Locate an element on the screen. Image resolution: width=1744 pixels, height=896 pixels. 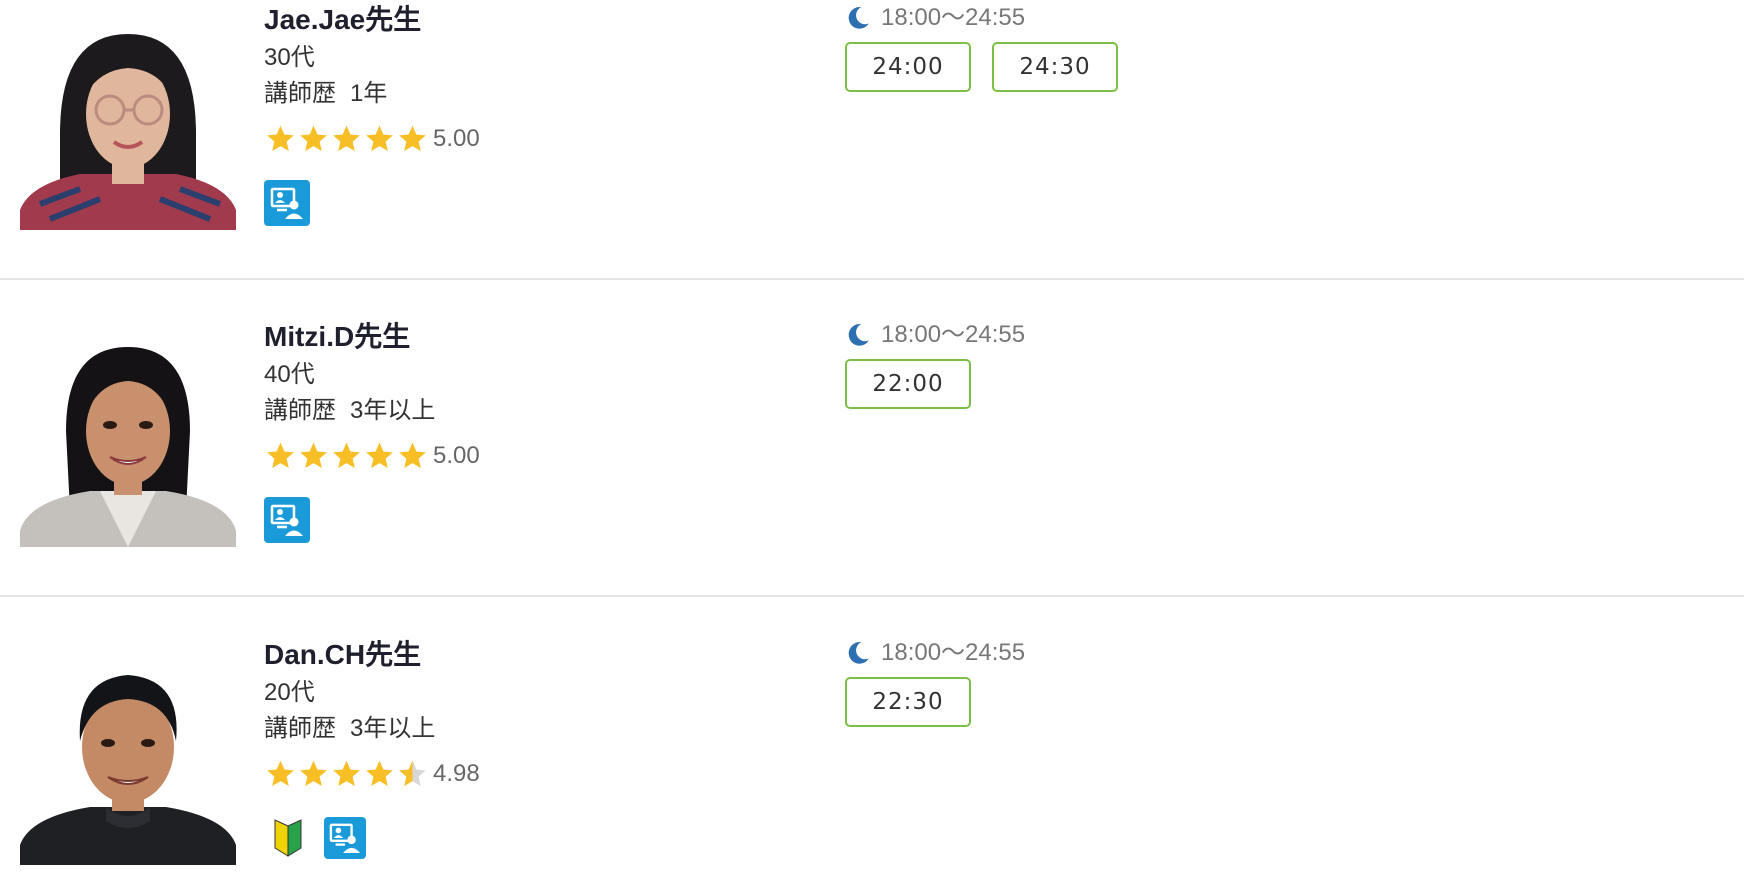
beginner-mark-icon is located at coordinates (288, 838).